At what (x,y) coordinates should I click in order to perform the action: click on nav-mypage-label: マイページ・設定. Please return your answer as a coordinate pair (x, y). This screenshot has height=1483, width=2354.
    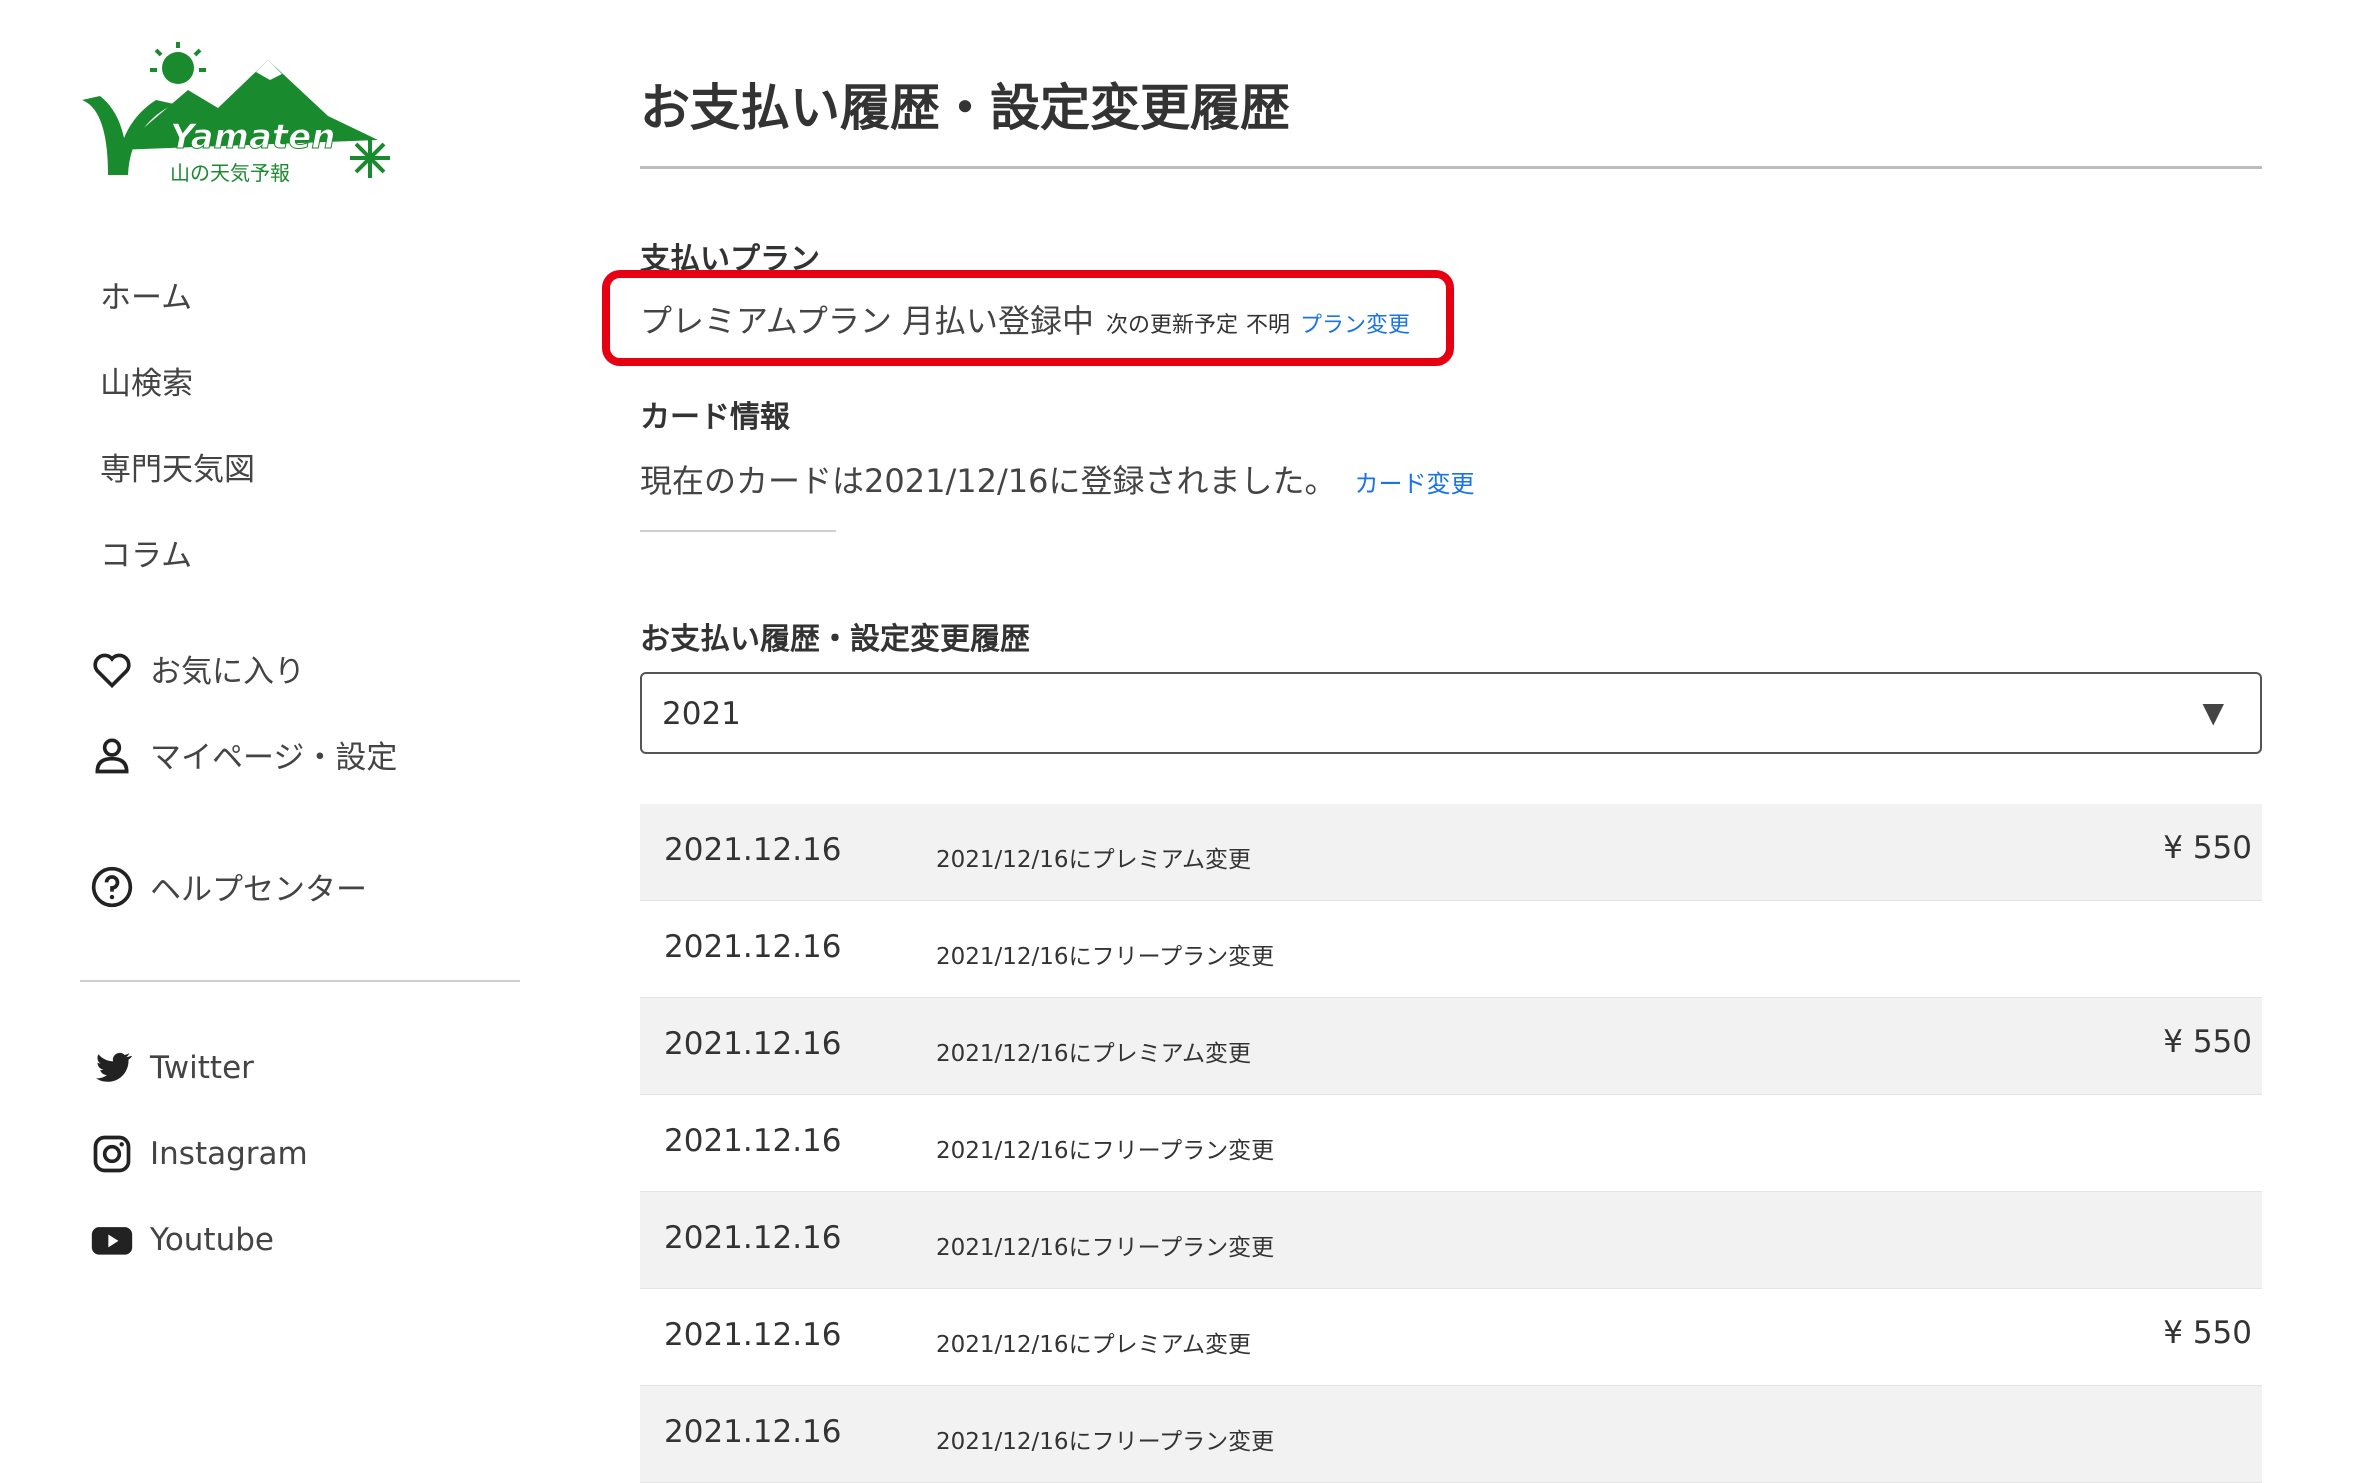
    Looking at the image, I should click on (274, 758).